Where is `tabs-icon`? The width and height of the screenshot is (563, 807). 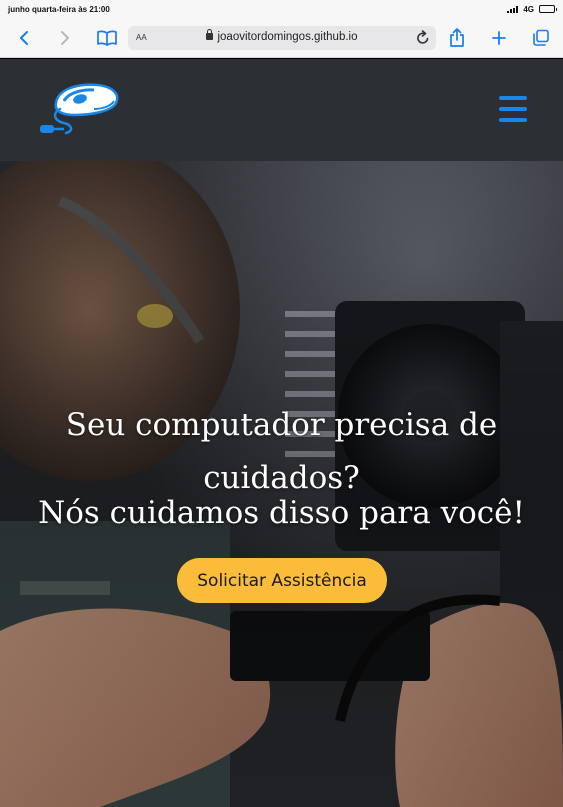 tabs-icon is located at coordinates (541, 38).